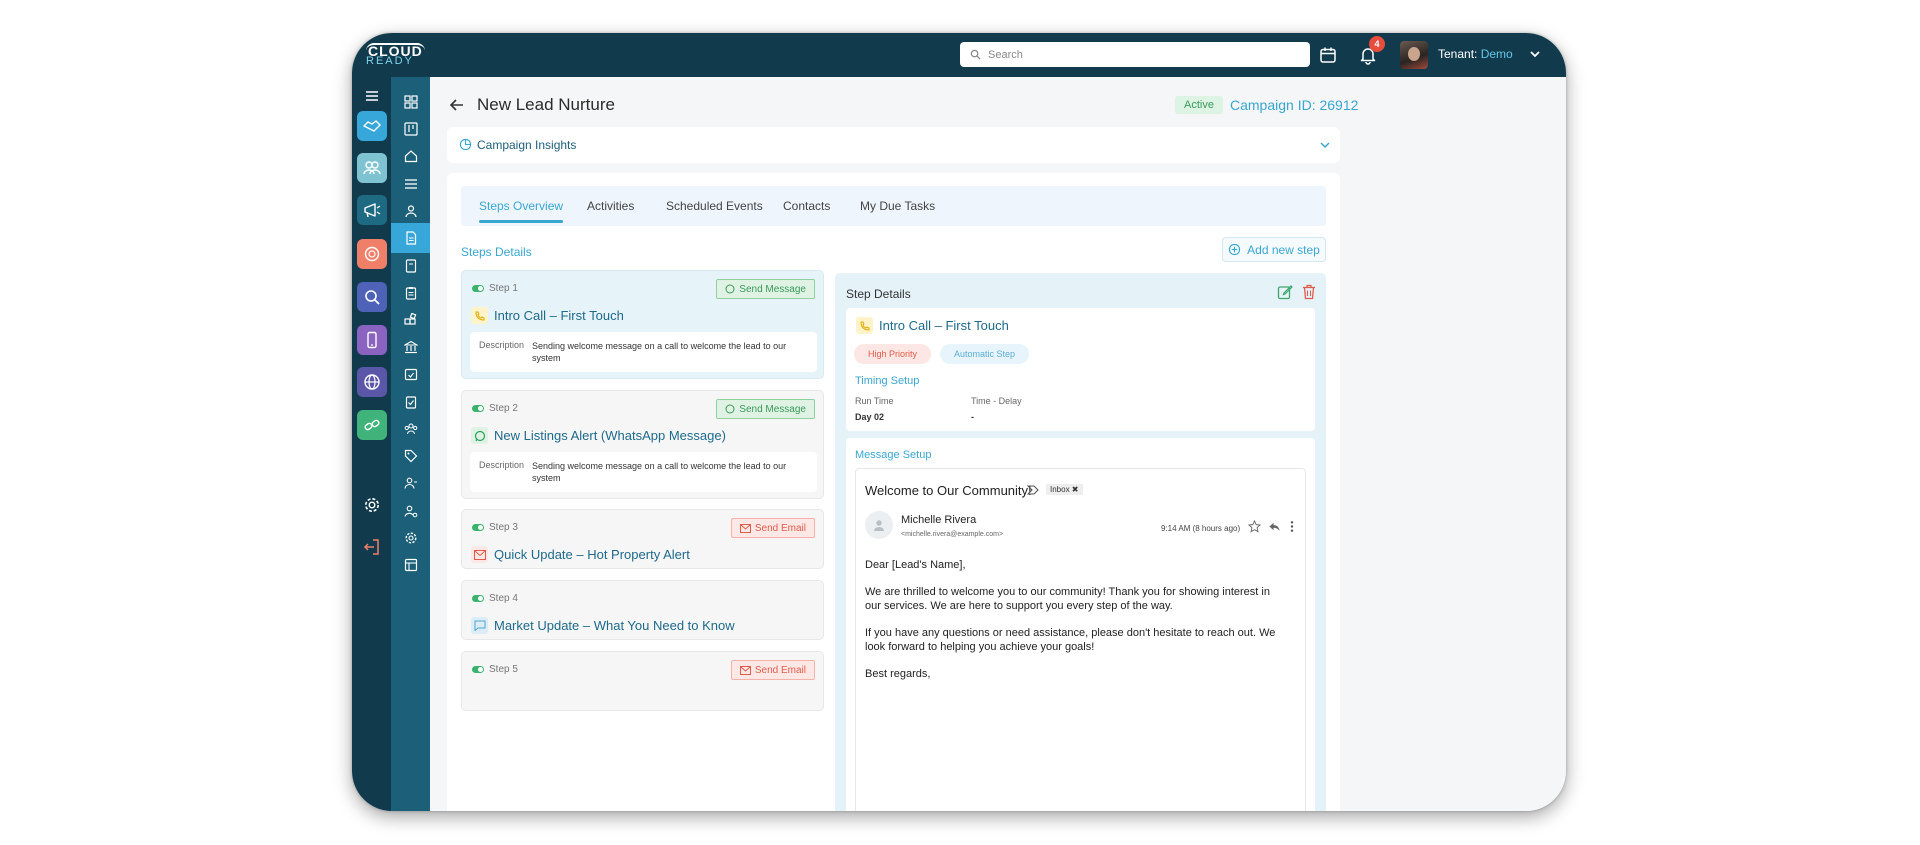  Describe the element at coordinates (546, 104) in the screenshot. I see `page-title: New Lead Nurture` at that location.